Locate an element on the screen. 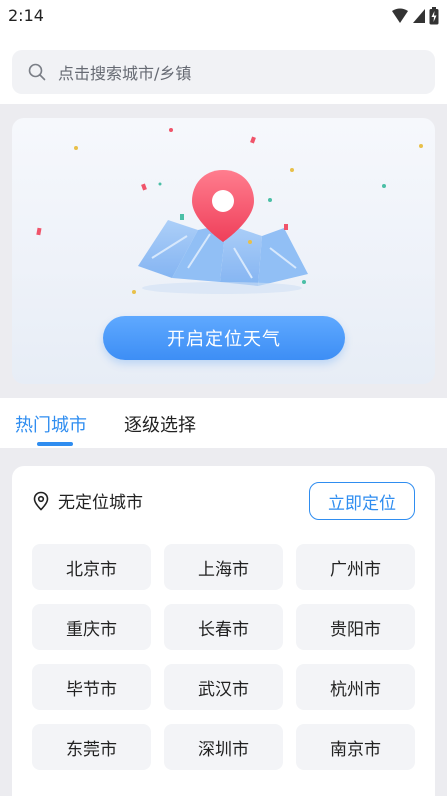  signal-icon is located at coordinates (419, 16).